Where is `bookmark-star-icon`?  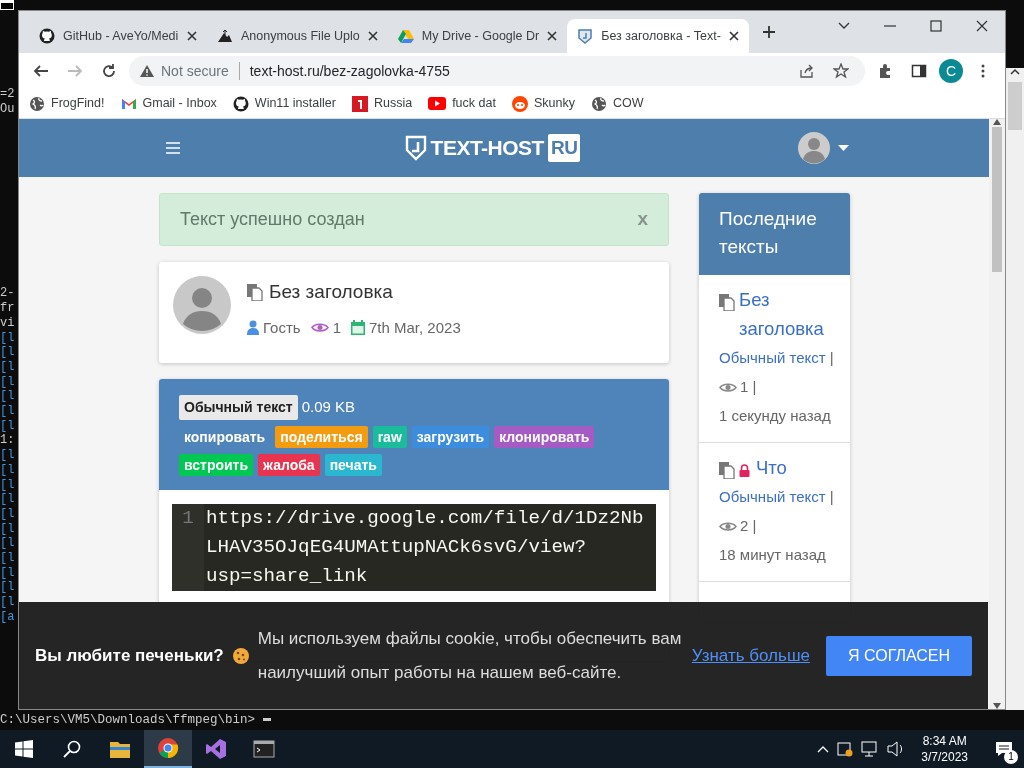
bookmark-star-icon is located at coordinates (841, 71).